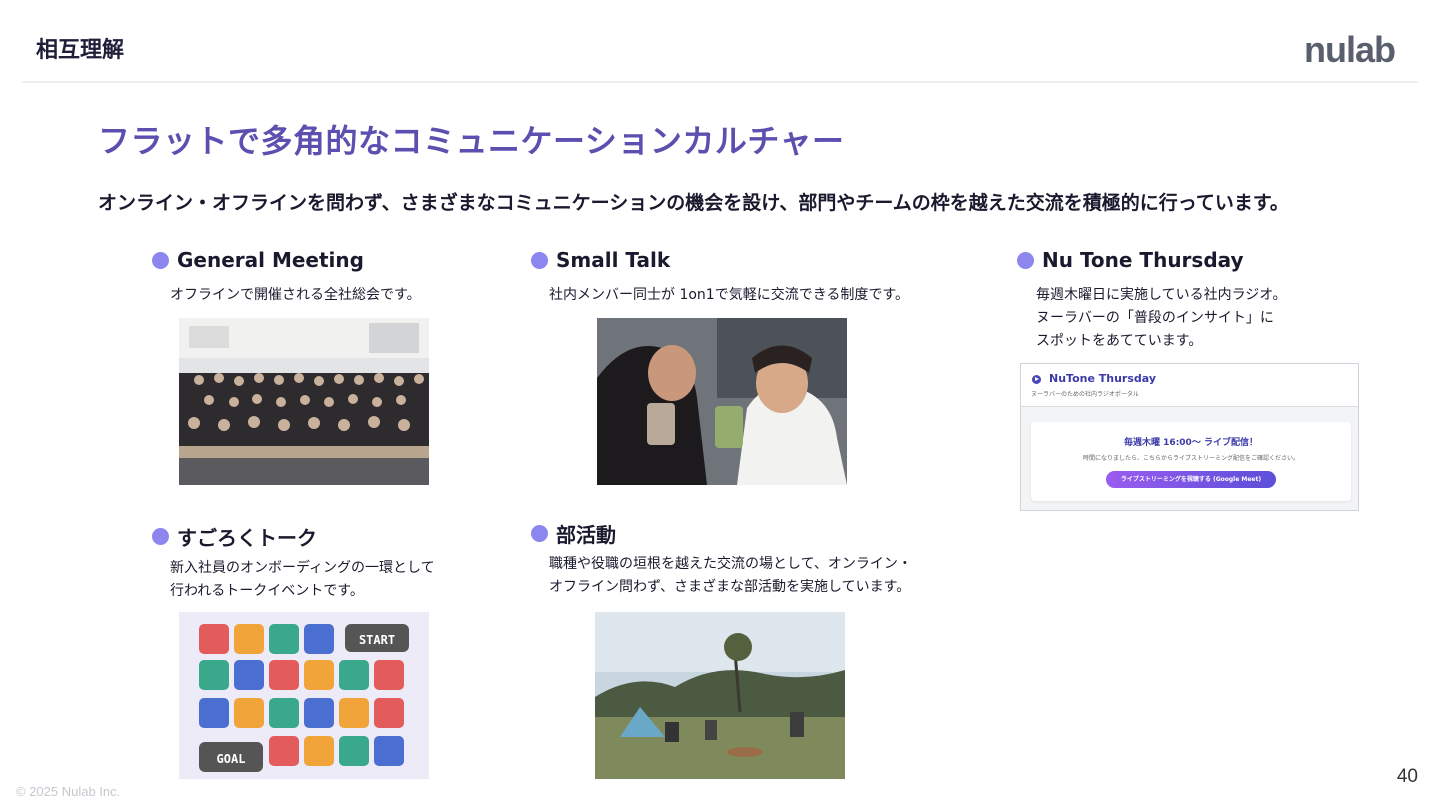 The height and width of the screenshot is (810, 1440). I want to click on general-meeting-title: General Meeting, so click(270, 260).